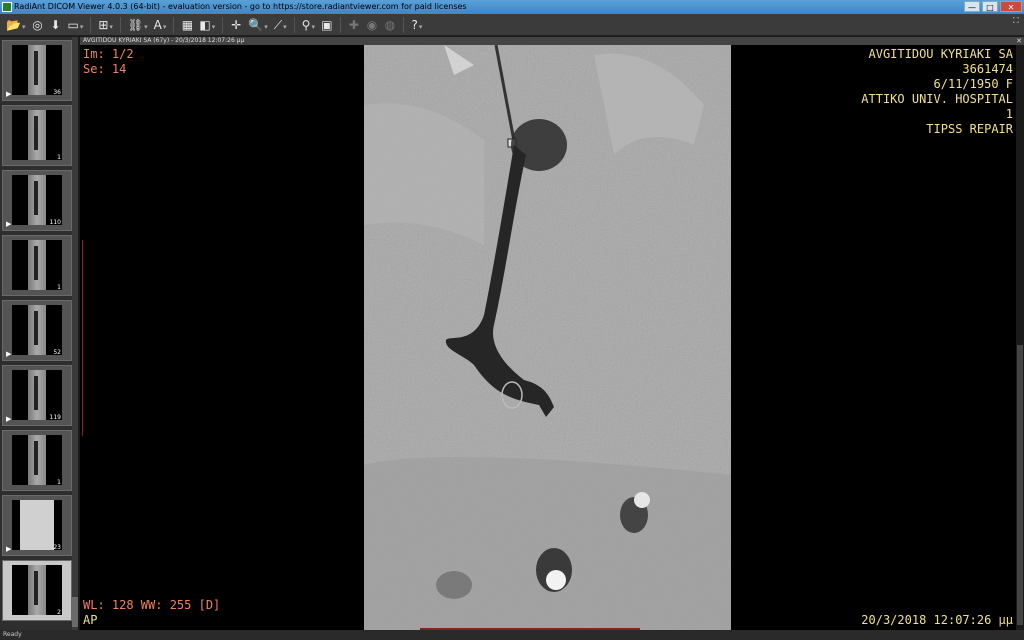 This screenshot has height=640, width=1024. What do you see at coordinates (12, 634) in the screenshot?
I see `status-text: Ready` at bounding box center [12, 634].